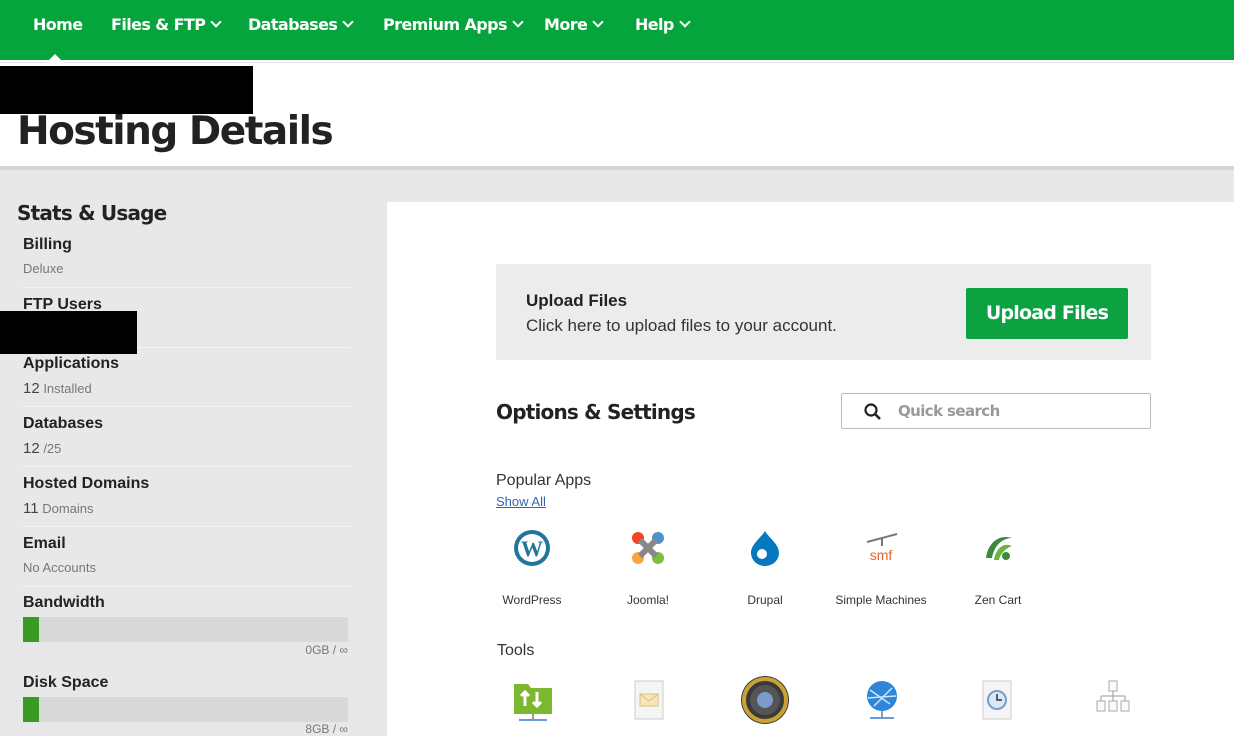 The width and height of the screenshot is (1234, 736). What do you see at coordinates (596, 412) in the screenshot?
I see `options-title: Options & Settings` at bounding box center [596, 412].